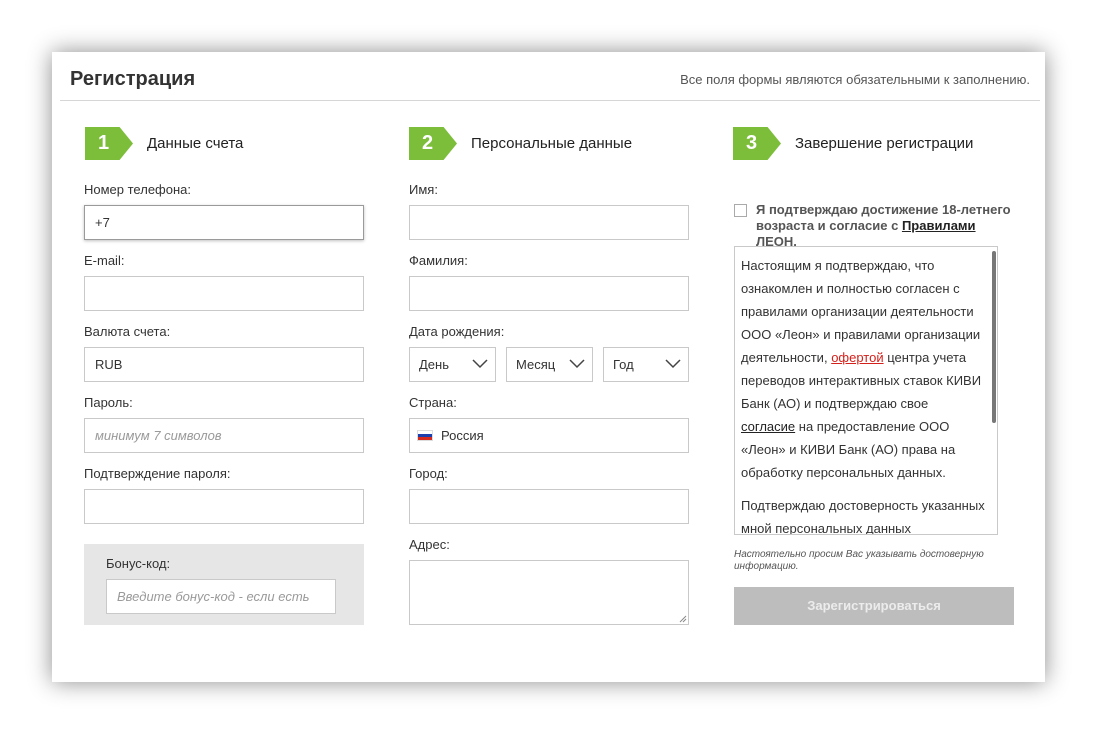 The width and height of the screenshot is (1097, 734). I want to click on email-input, so click(224, 293).